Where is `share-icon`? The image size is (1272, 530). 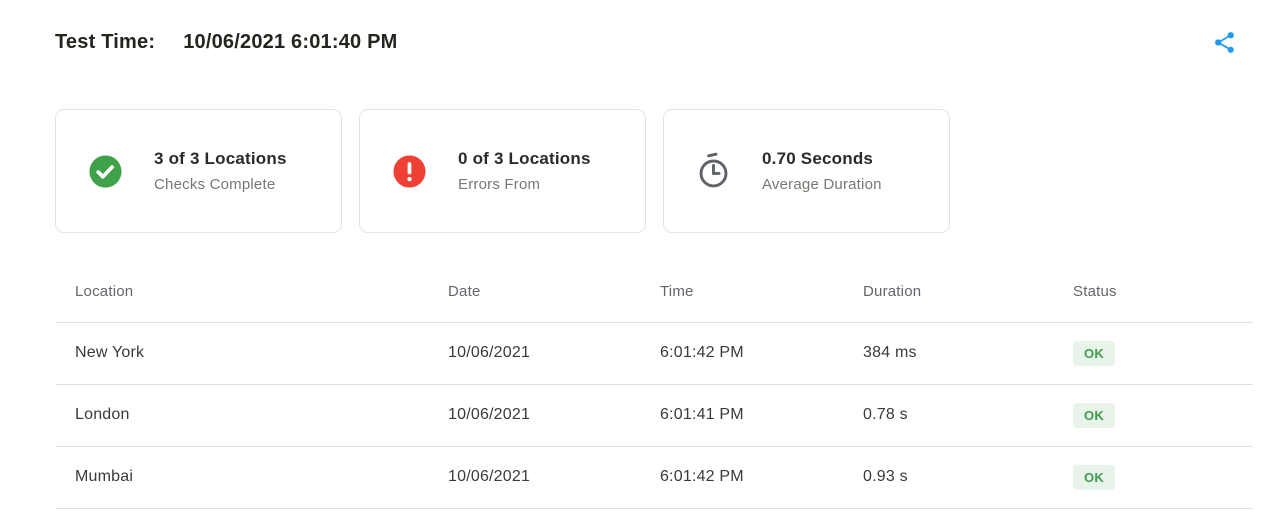 share-icon is located at coordinates (1224, 45).